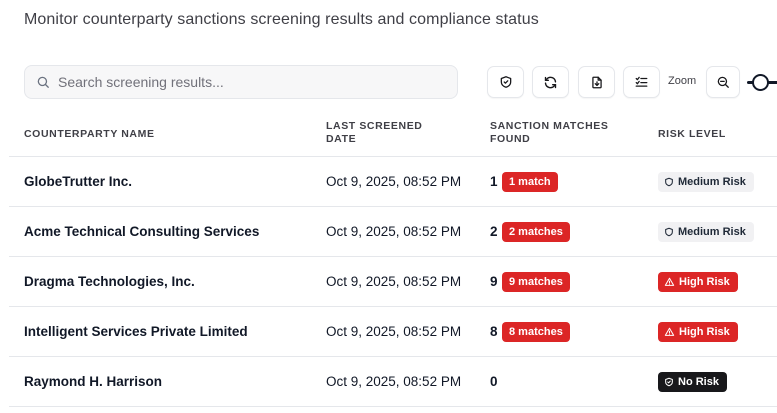 Image resolution: width=777 pixels, height=413 pixels. What do you see at coordinates (530, 182) in the screenshot?
I see `match-badge: 1 match` at bounding box center [530, 182].